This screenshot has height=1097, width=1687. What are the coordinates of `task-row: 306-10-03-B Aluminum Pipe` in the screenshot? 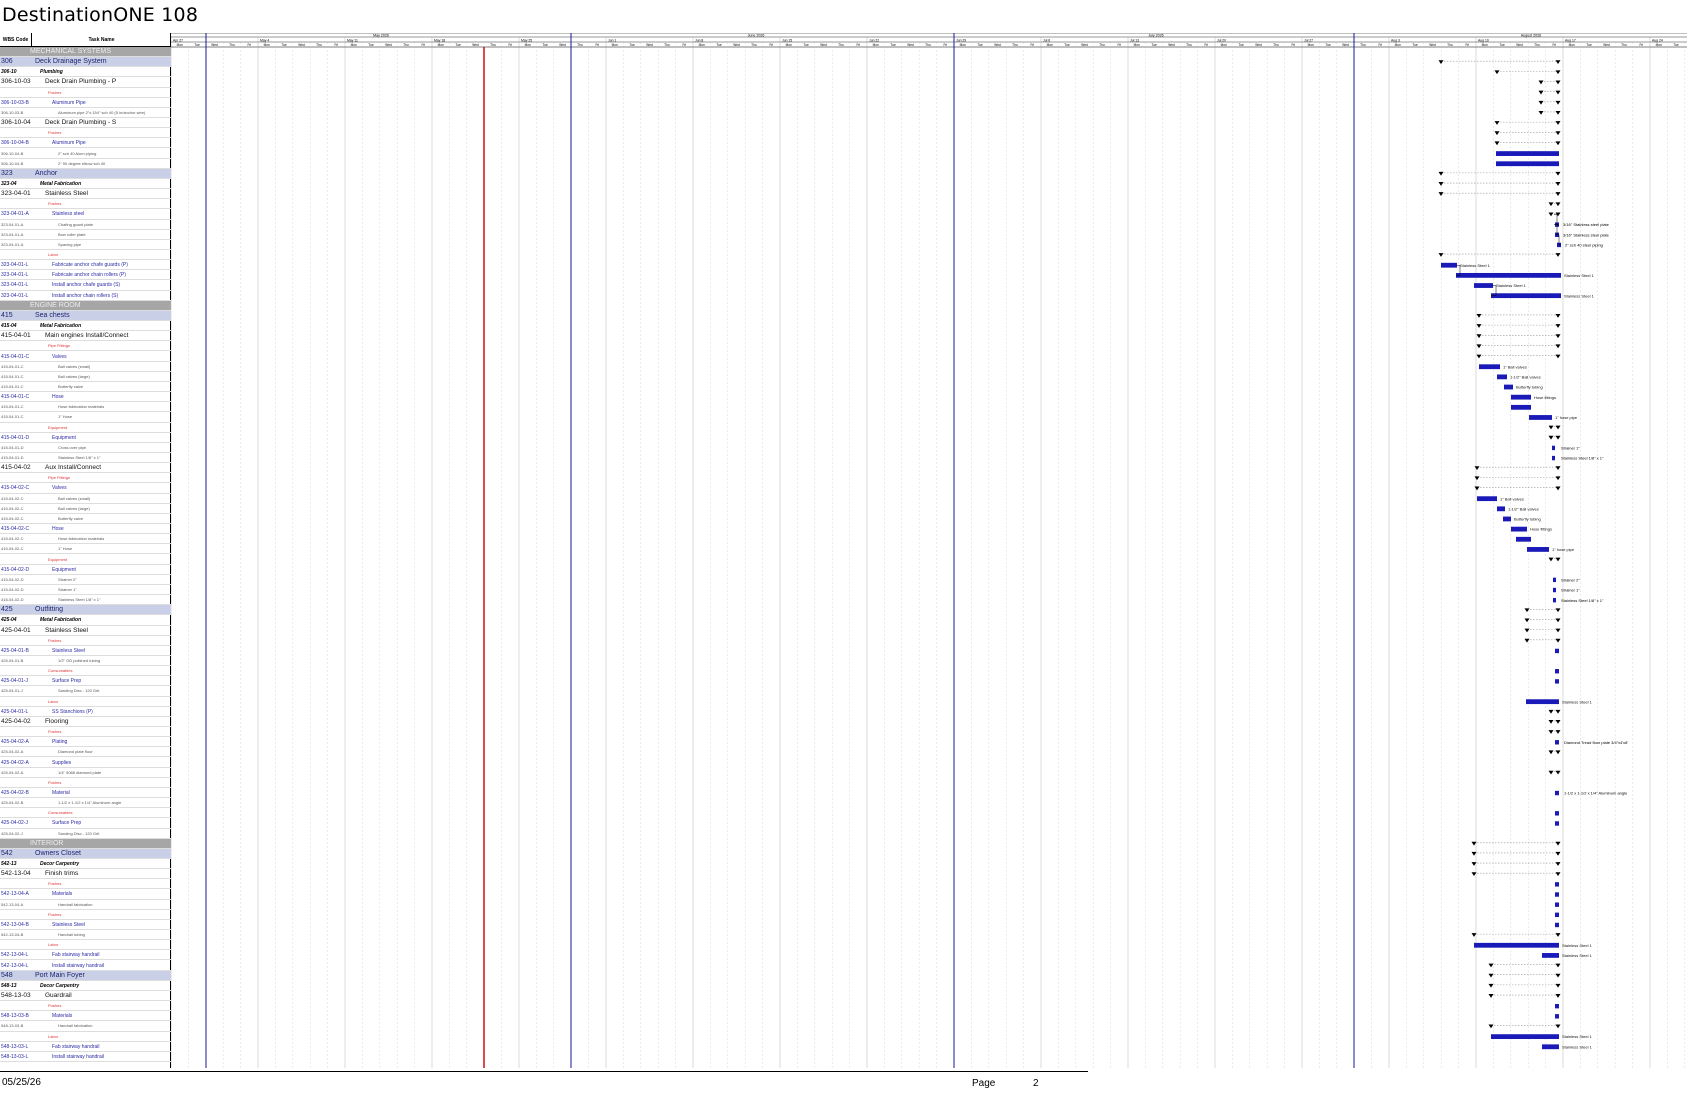 It's located at (85, 103).